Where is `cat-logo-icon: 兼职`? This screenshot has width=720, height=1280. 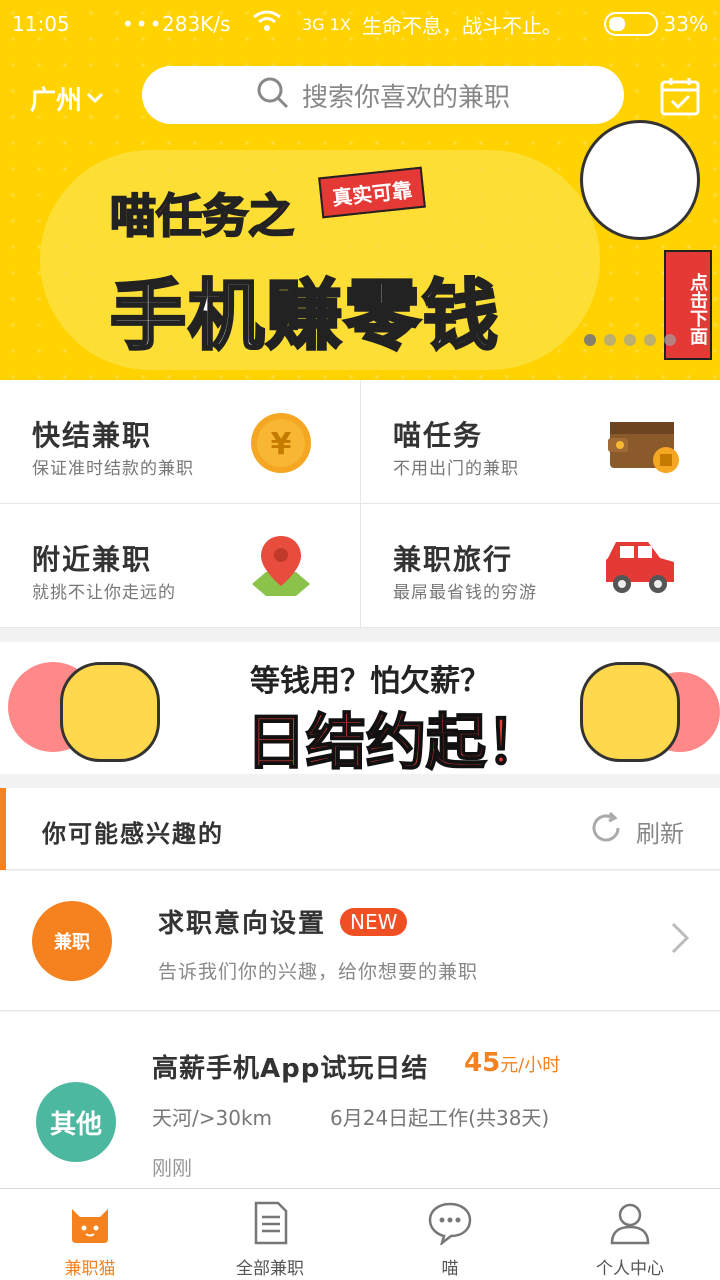
cat-logo-icon: 兼职 is located at coordinates (72, 941).